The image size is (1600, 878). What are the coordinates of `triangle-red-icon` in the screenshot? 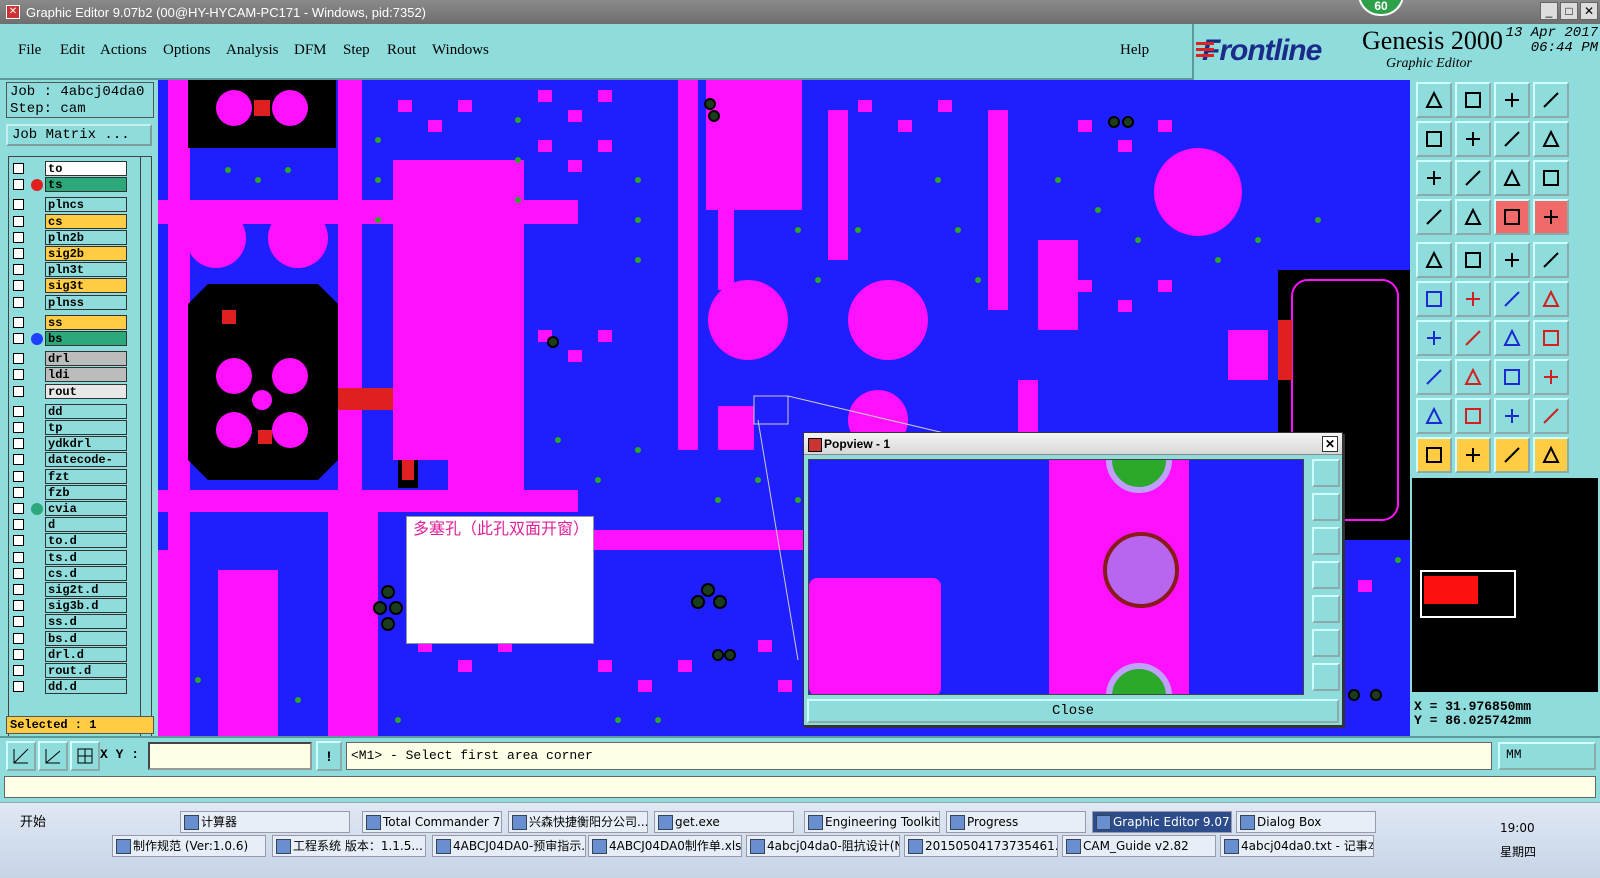 It's located at (1551, 416).